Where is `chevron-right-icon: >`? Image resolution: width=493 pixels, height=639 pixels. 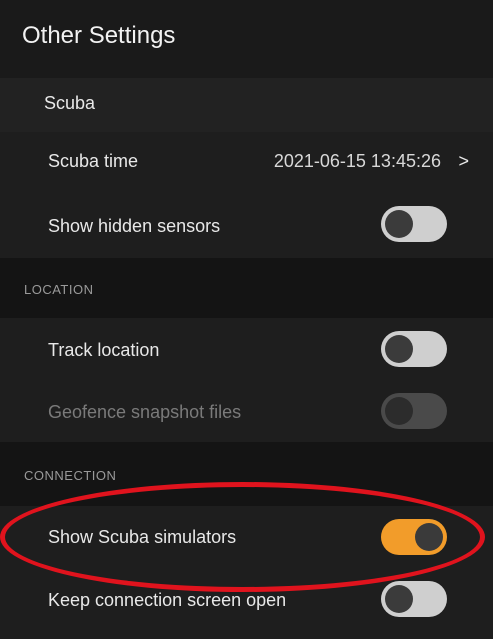
chevron-right-icon: > is located at coordinates (463, 161).